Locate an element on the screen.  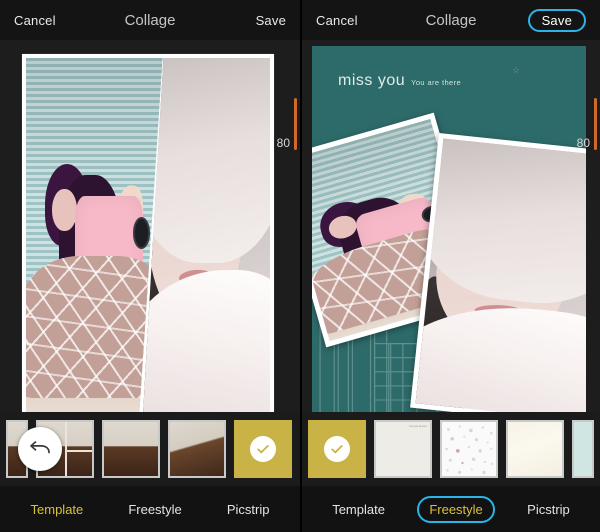
background-thumb-selected is located at coordinates (337, 449).